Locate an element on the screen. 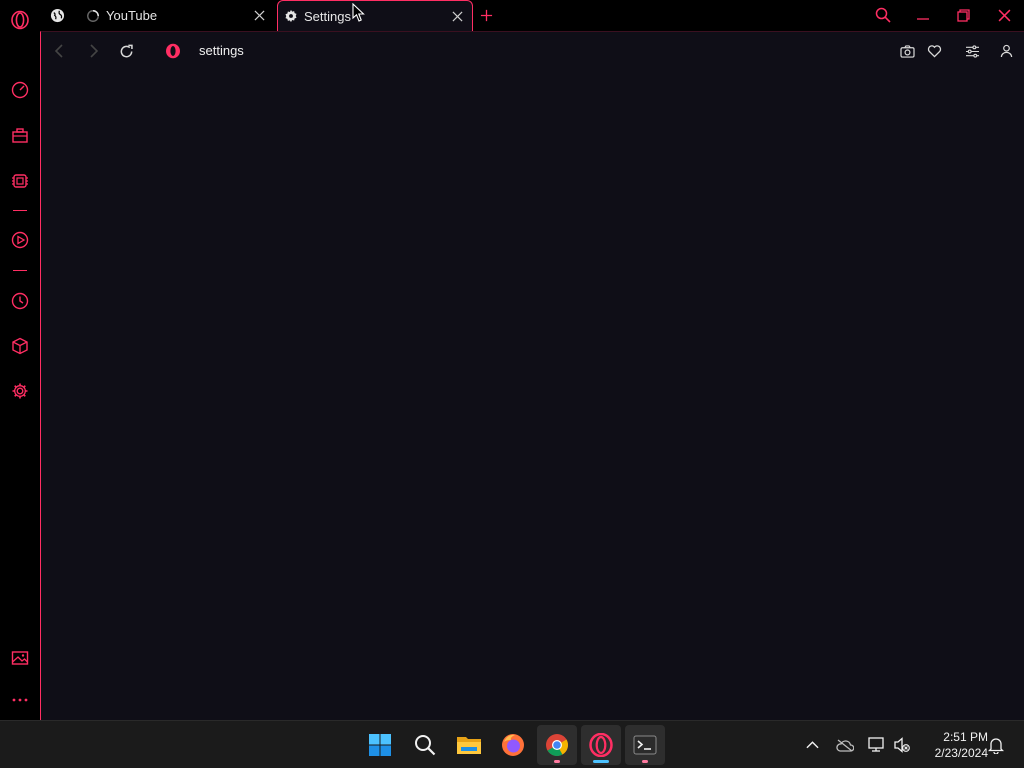  clock-icon is located at coordinates (20, 301).